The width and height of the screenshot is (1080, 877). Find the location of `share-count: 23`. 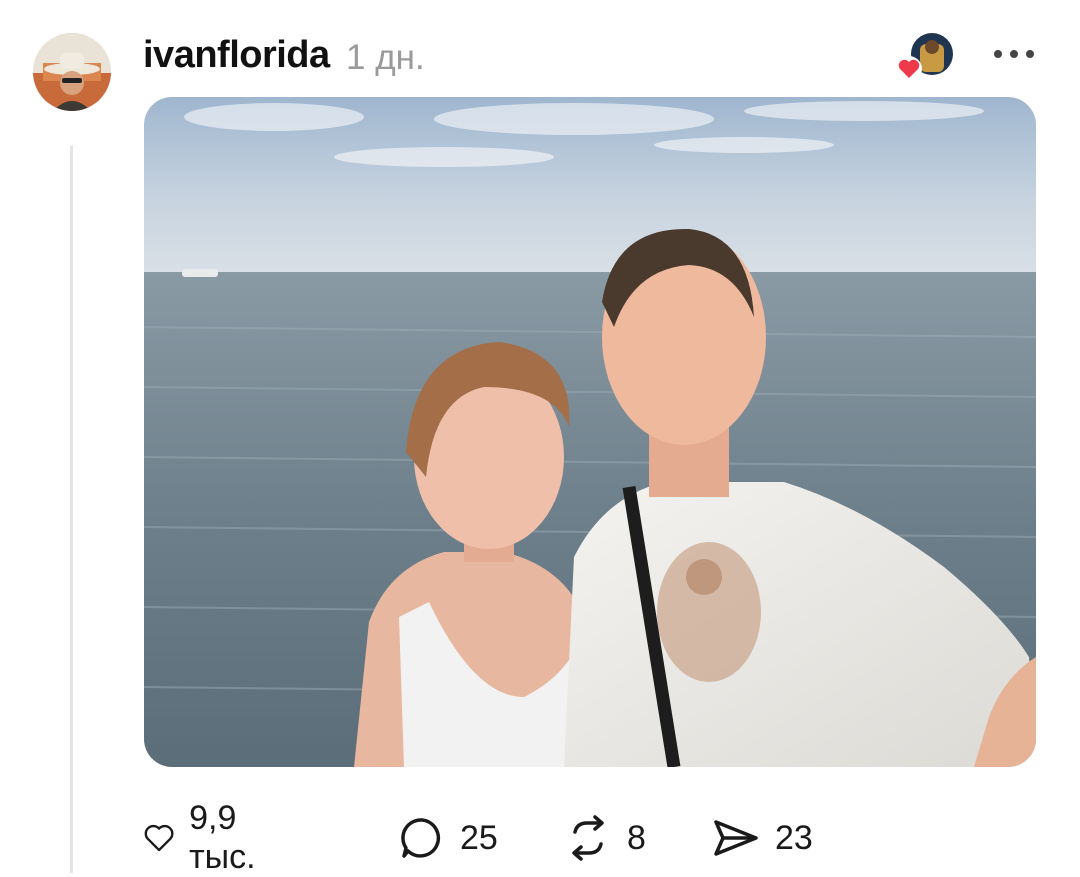

share-count: 23 is located at coordinates (794, 837).